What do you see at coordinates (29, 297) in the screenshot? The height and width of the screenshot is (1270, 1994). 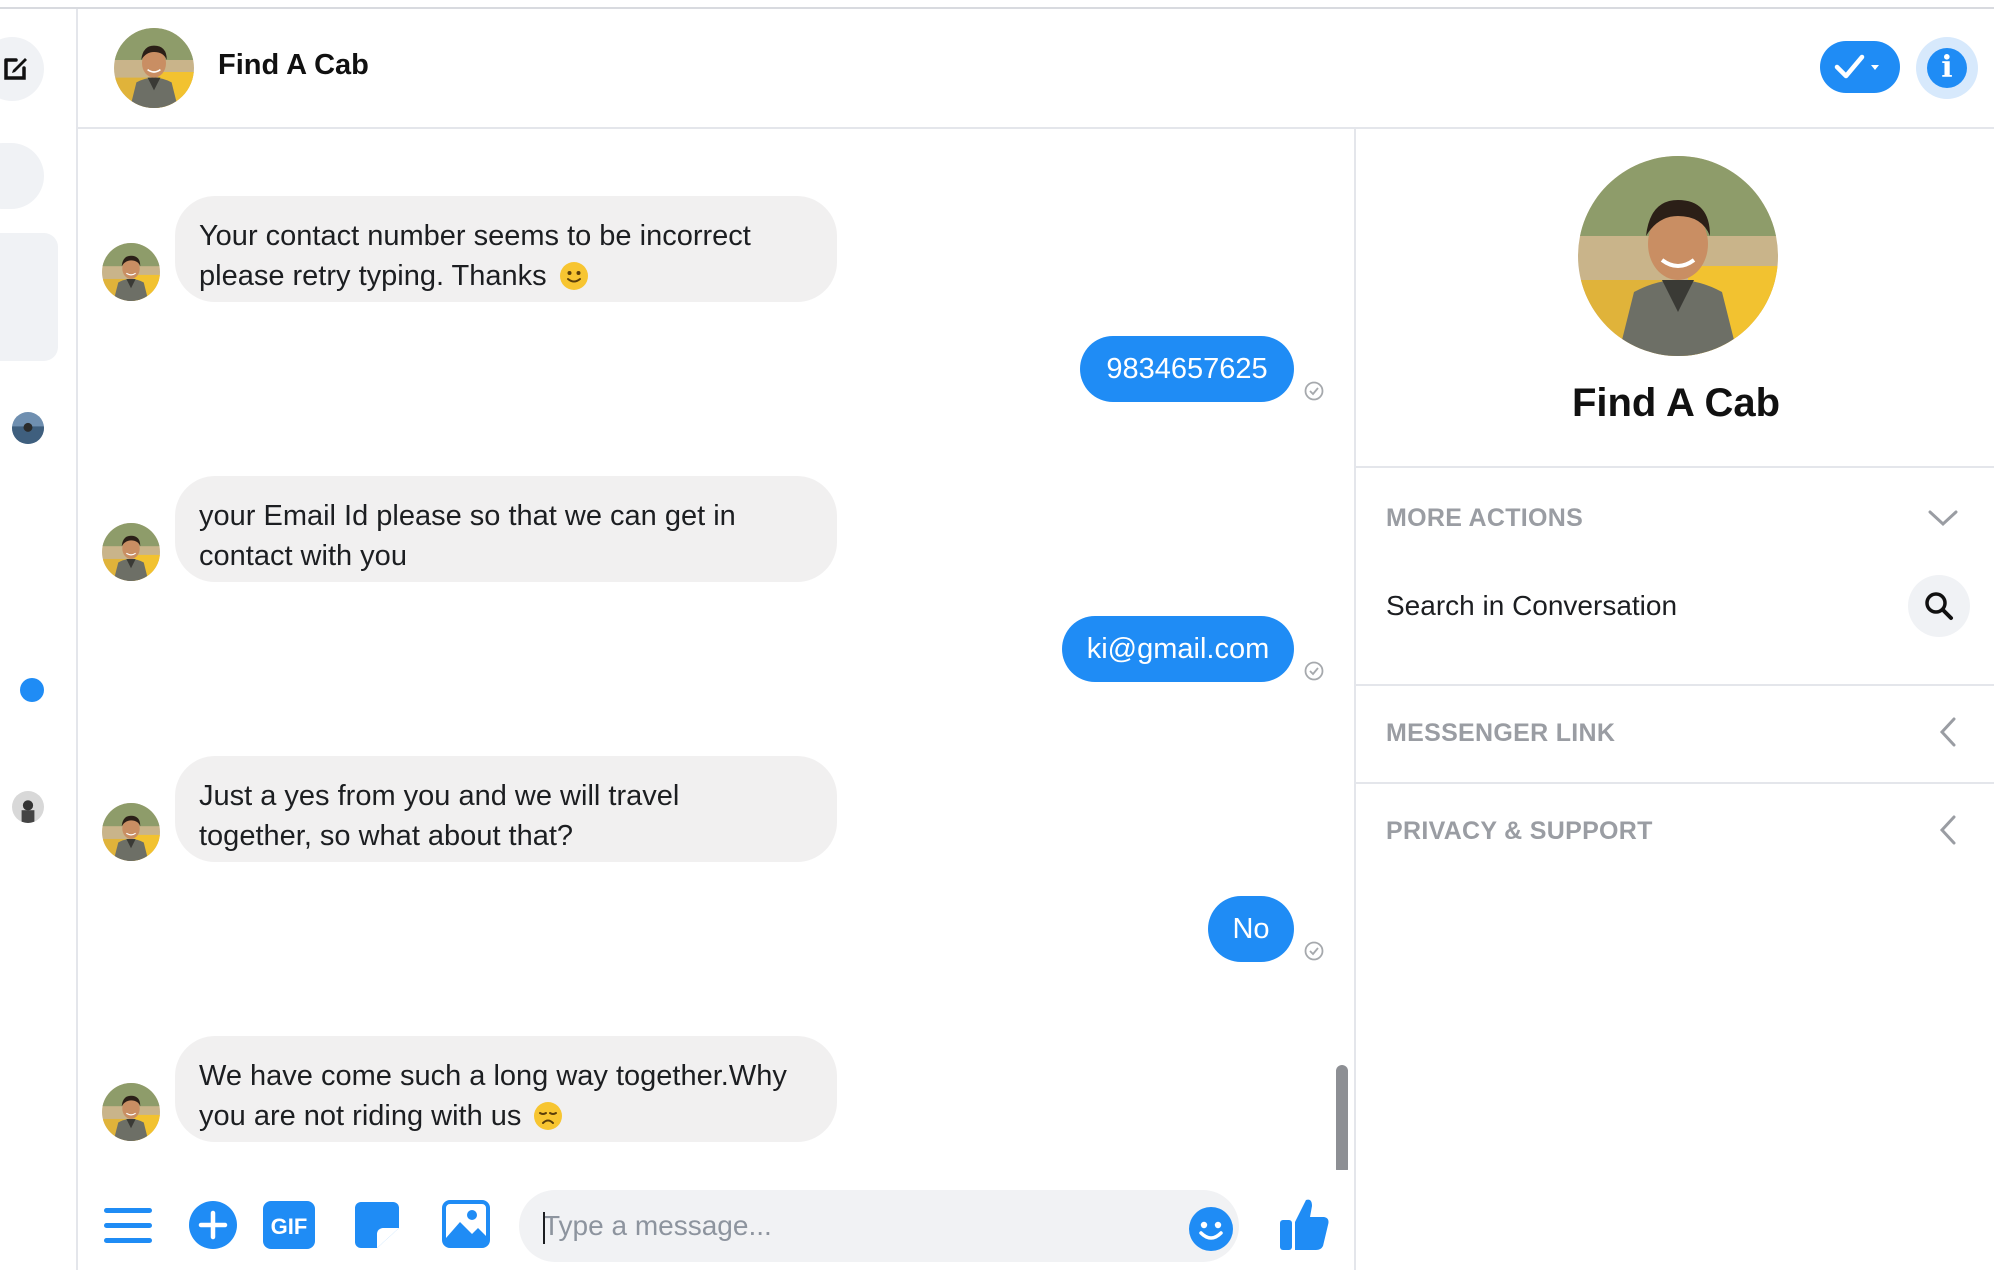 I see `active-conversation-item` at bounding box center [29, 297].